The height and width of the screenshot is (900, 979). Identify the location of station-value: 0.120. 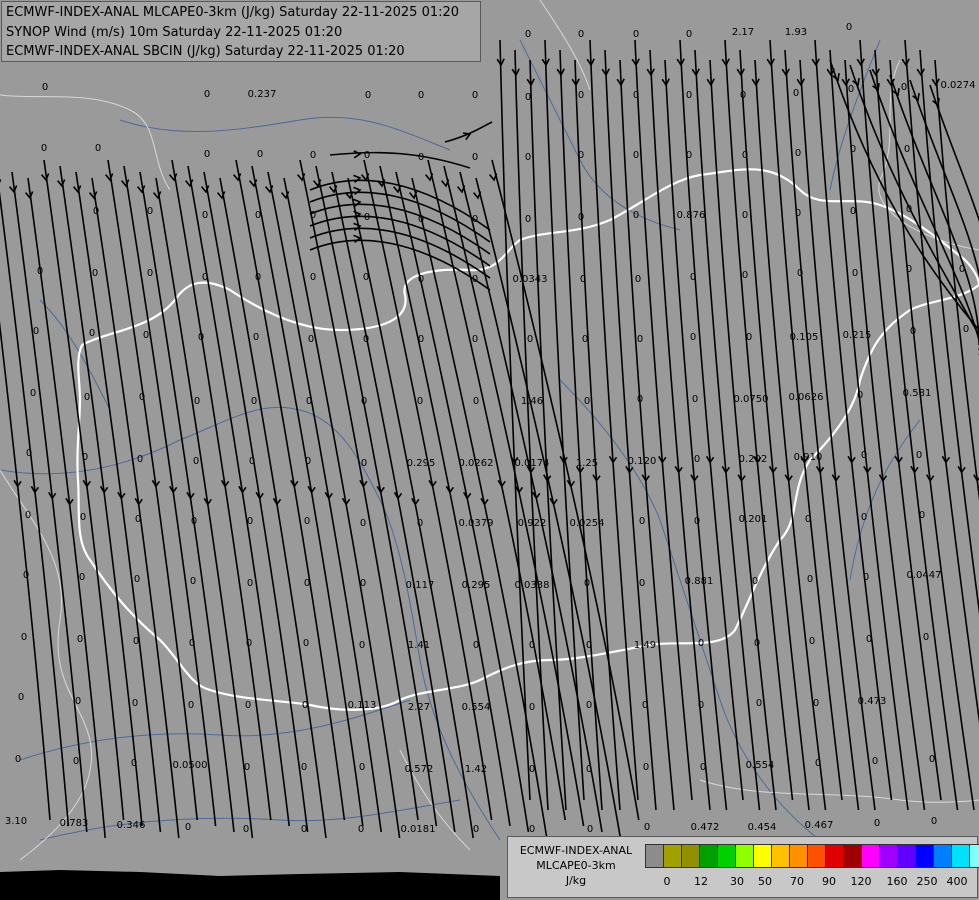
(642, 461).